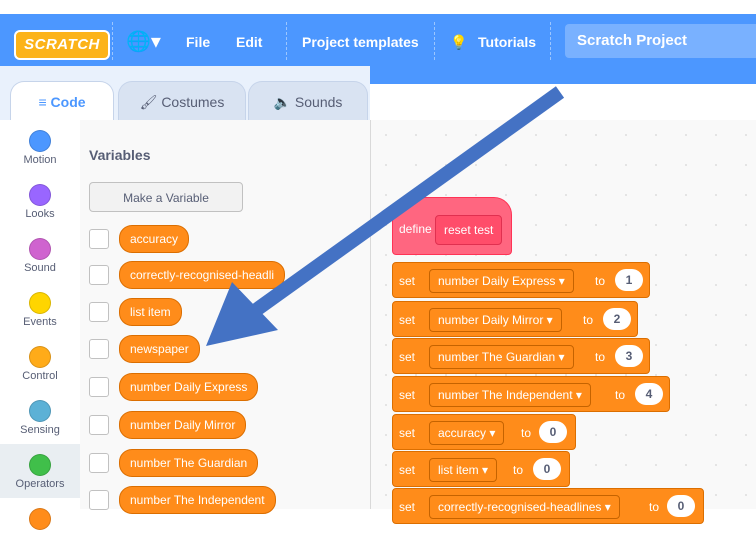 This screenshot has width=756, height=552. I want to click on tab-code: ≡ Code, so click(62, 101).